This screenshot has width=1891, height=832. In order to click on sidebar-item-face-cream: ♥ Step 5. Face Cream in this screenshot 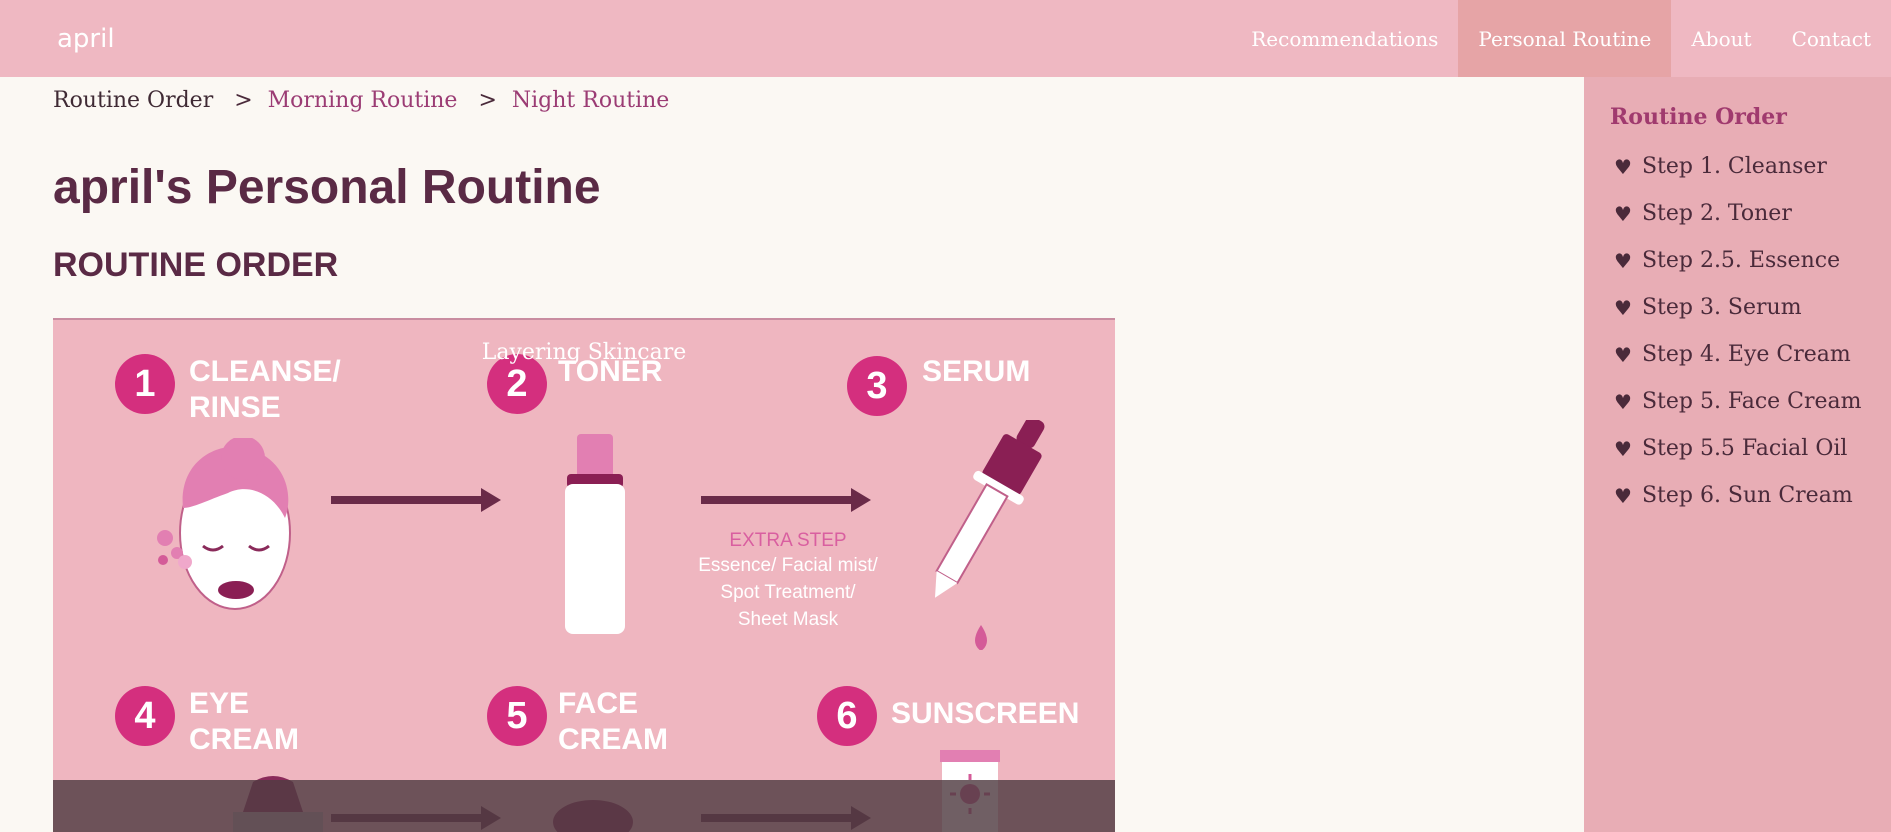, I will do `click(1750, 401)`.